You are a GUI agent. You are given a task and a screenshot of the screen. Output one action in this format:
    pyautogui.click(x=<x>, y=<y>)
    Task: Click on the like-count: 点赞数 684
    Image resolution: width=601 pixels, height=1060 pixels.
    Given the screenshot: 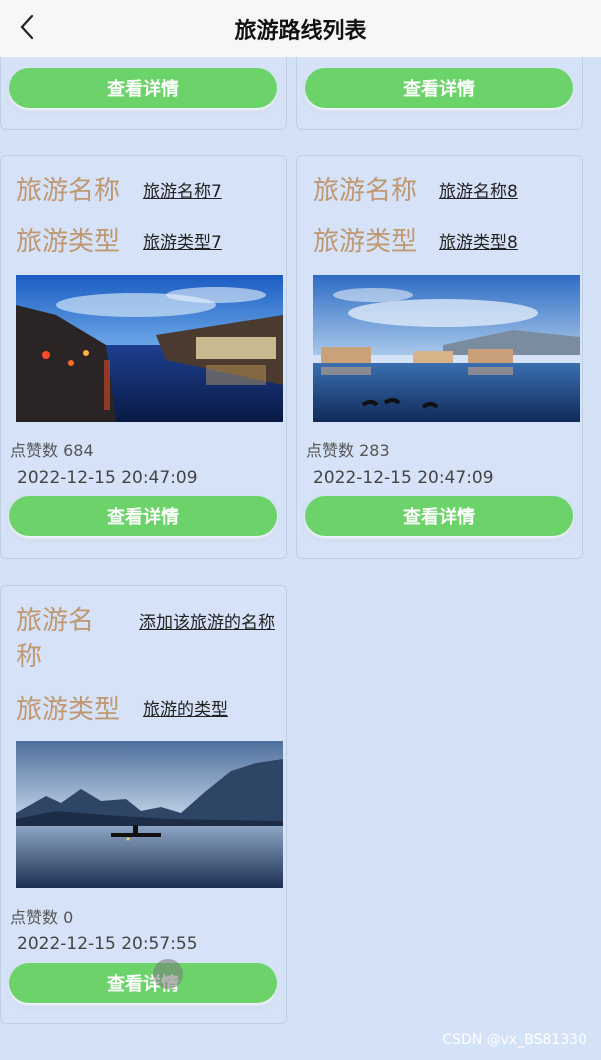 What is the action you would take?
    pyautogui.click(x=52, y=449)
    